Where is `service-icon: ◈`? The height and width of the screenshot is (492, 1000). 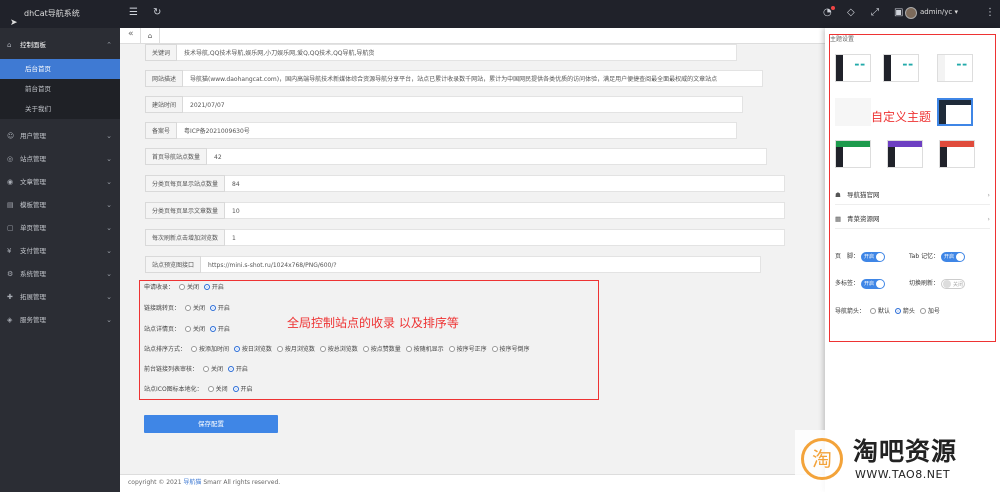
service-icon: ◈ is located at coordinates (10, 320).